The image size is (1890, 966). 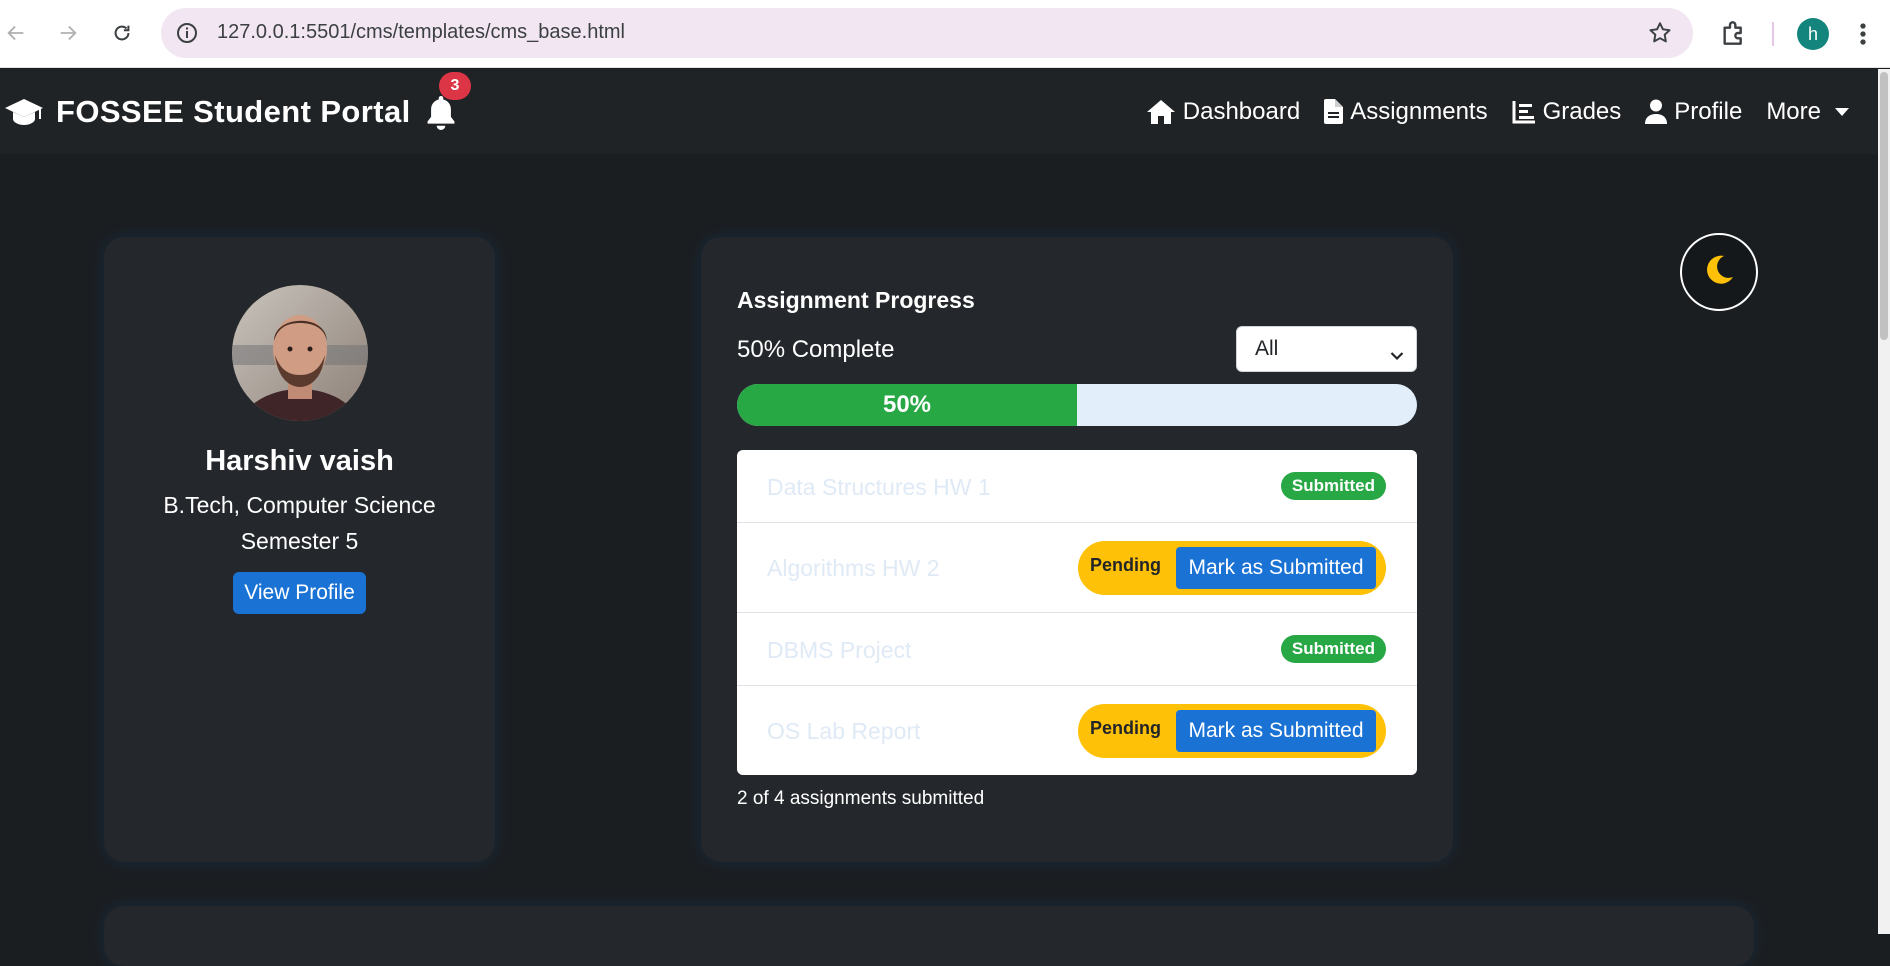 What do you see at coordinates (1267, 348) in the screenshot?
I see `filter-selected-value: All` at bounding box center [1267, 348].